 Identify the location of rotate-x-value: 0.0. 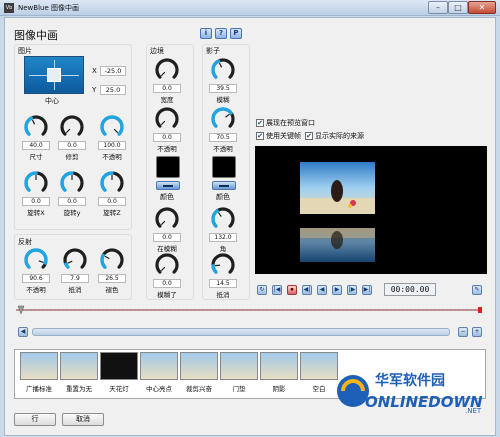
(36, 201).